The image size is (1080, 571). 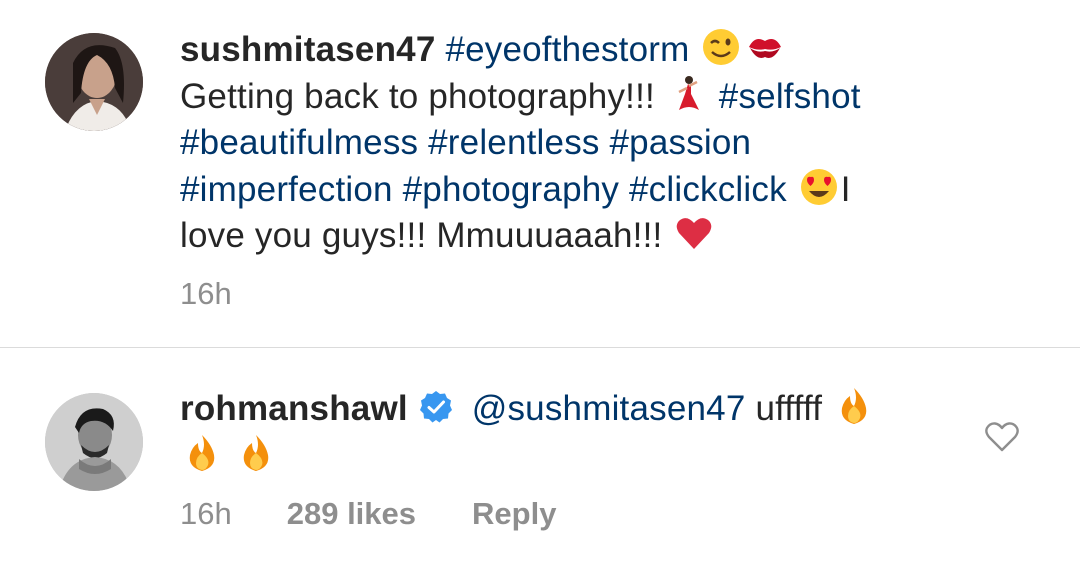 What do you see at coordinates (570, 432) in the screenshot?
I see `reply-body: rohmanshawl @sushmitasen47 ufffff` at bounding box center [570, 432].